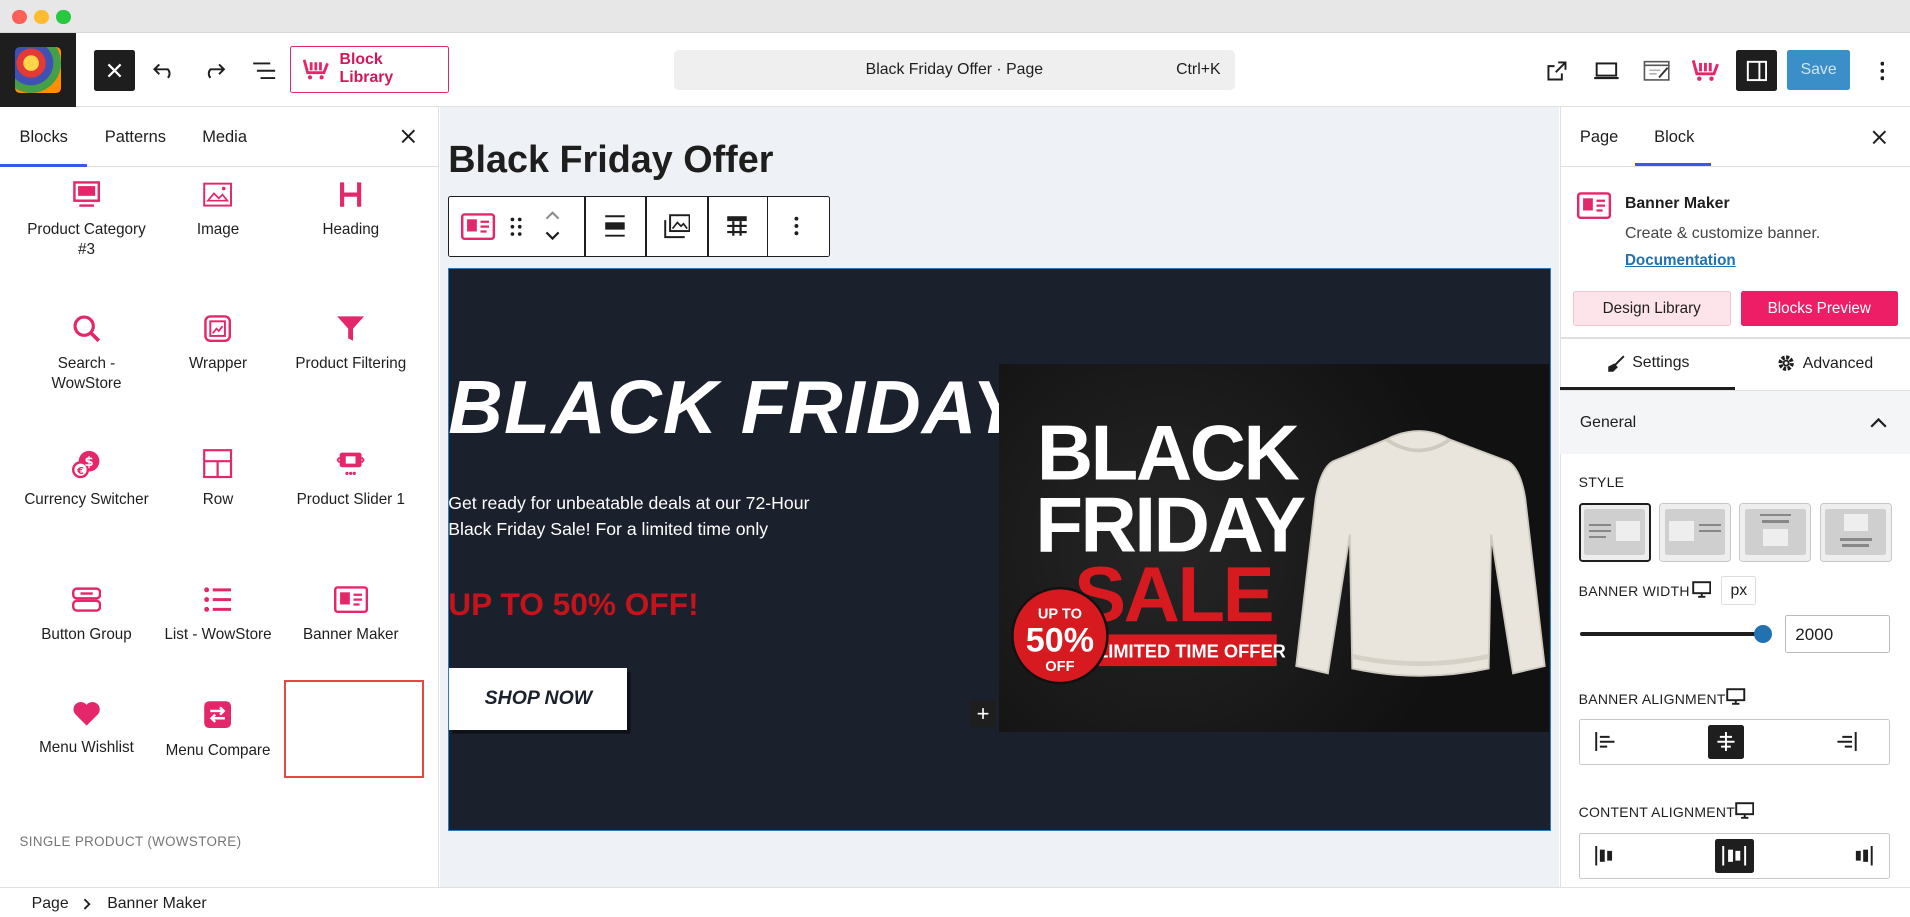 The image size is (1910, 917). What do you see at coordinates (316, 69) in the screenshot?
I see `wowstore-logo-icon` at bounding box center [316, 69].